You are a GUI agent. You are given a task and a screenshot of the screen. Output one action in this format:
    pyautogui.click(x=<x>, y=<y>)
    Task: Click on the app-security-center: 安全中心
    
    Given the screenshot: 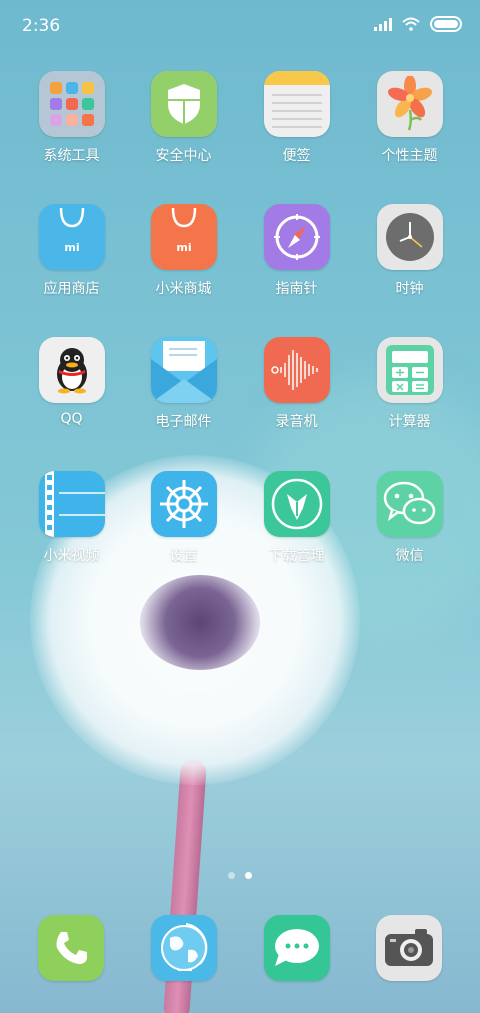 What is the action you would take?
    pyautogui.click(x=183, y=118)
    